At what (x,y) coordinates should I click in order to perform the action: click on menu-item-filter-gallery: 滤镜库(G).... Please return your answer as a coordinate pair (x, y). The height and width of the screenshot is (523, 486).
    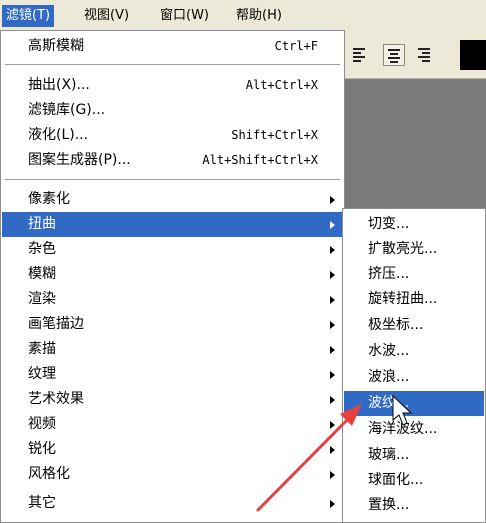
    Looking at the image, I should click on (172, 110).